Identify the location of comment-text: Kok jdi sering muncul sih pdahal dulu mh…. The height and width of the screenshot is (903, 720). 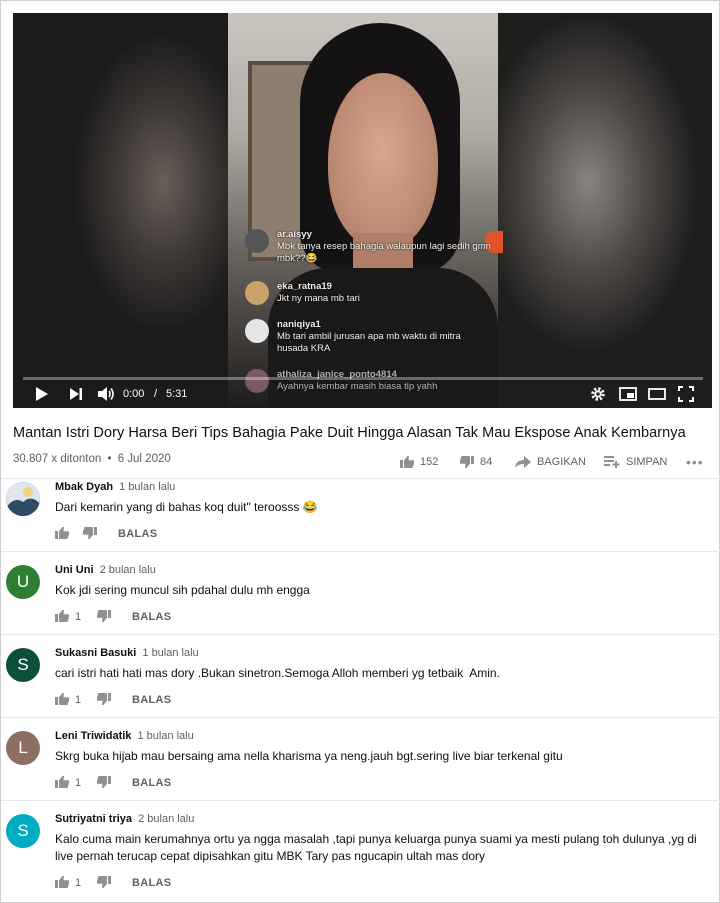
(182, 590).